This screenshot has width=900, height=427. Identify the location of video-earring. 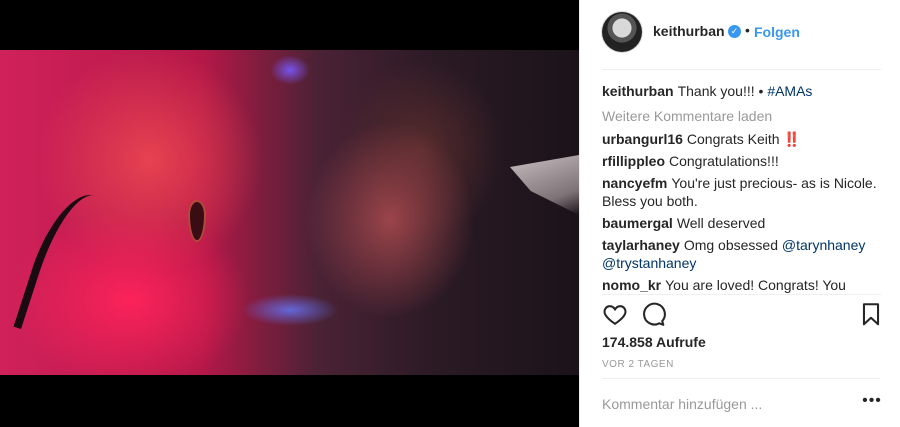
(197, 221).